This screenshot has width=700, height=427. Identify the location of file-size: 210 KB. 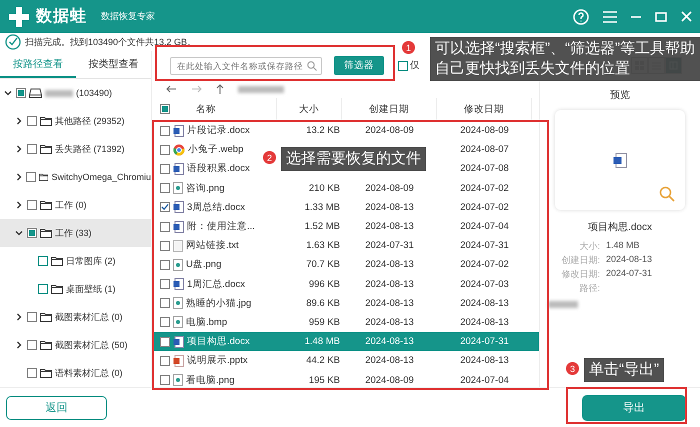
(324, 188).